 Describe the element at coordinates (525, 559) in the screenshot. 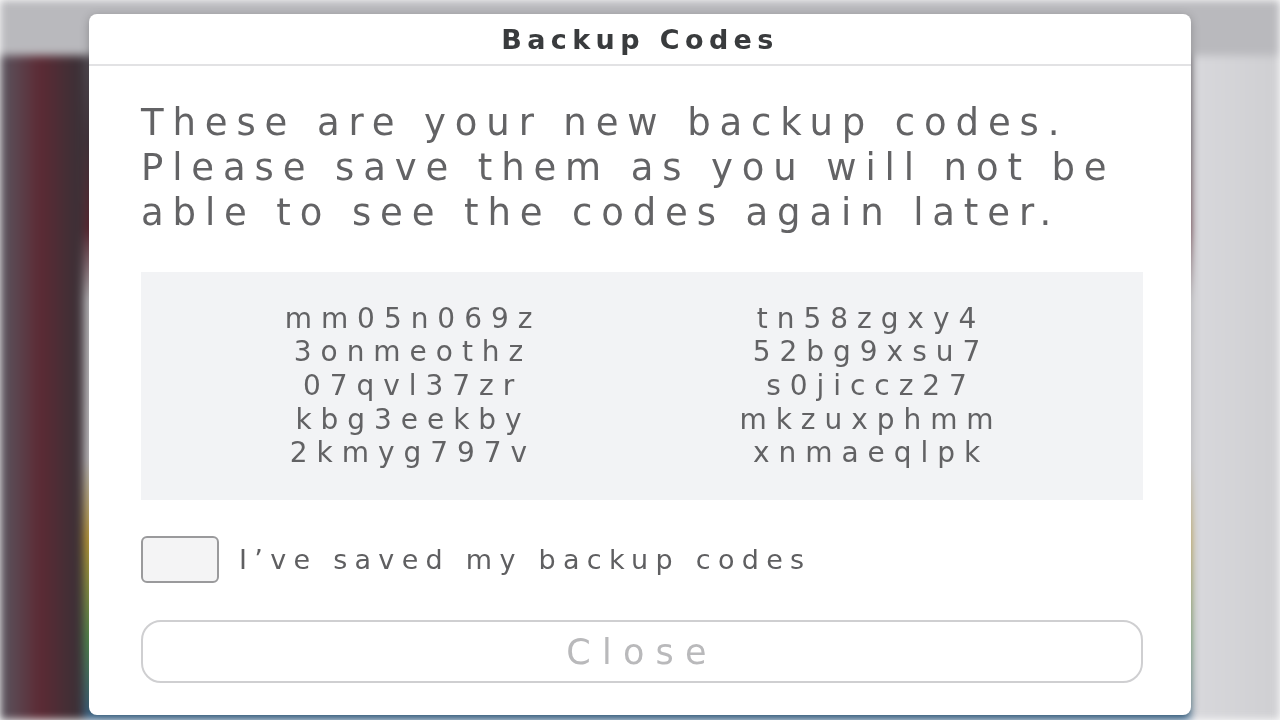

I see `checkbox-label: I’ve saved my backup codes` at that location.